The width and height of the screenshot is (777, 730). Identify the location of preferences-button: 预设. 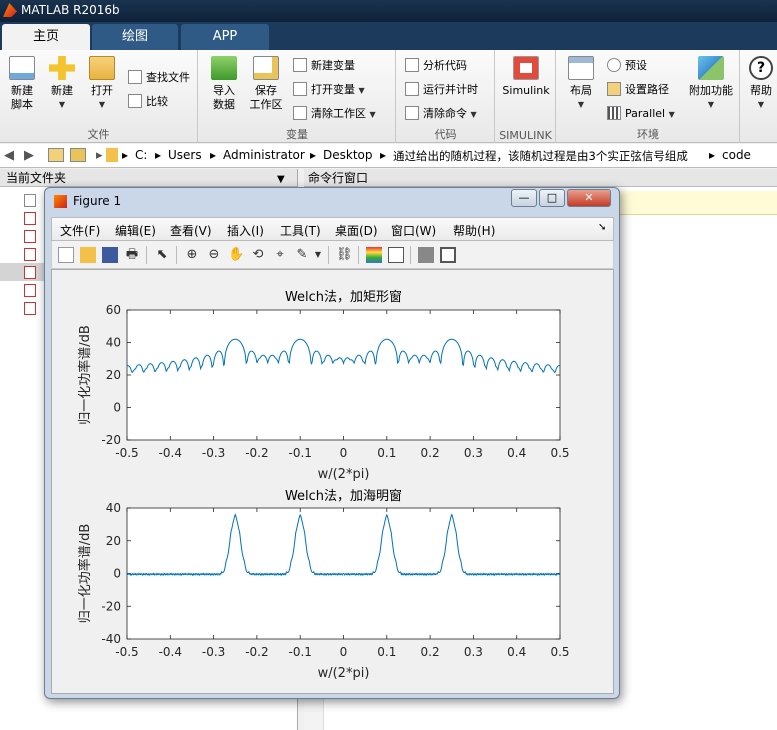
(627, 66).